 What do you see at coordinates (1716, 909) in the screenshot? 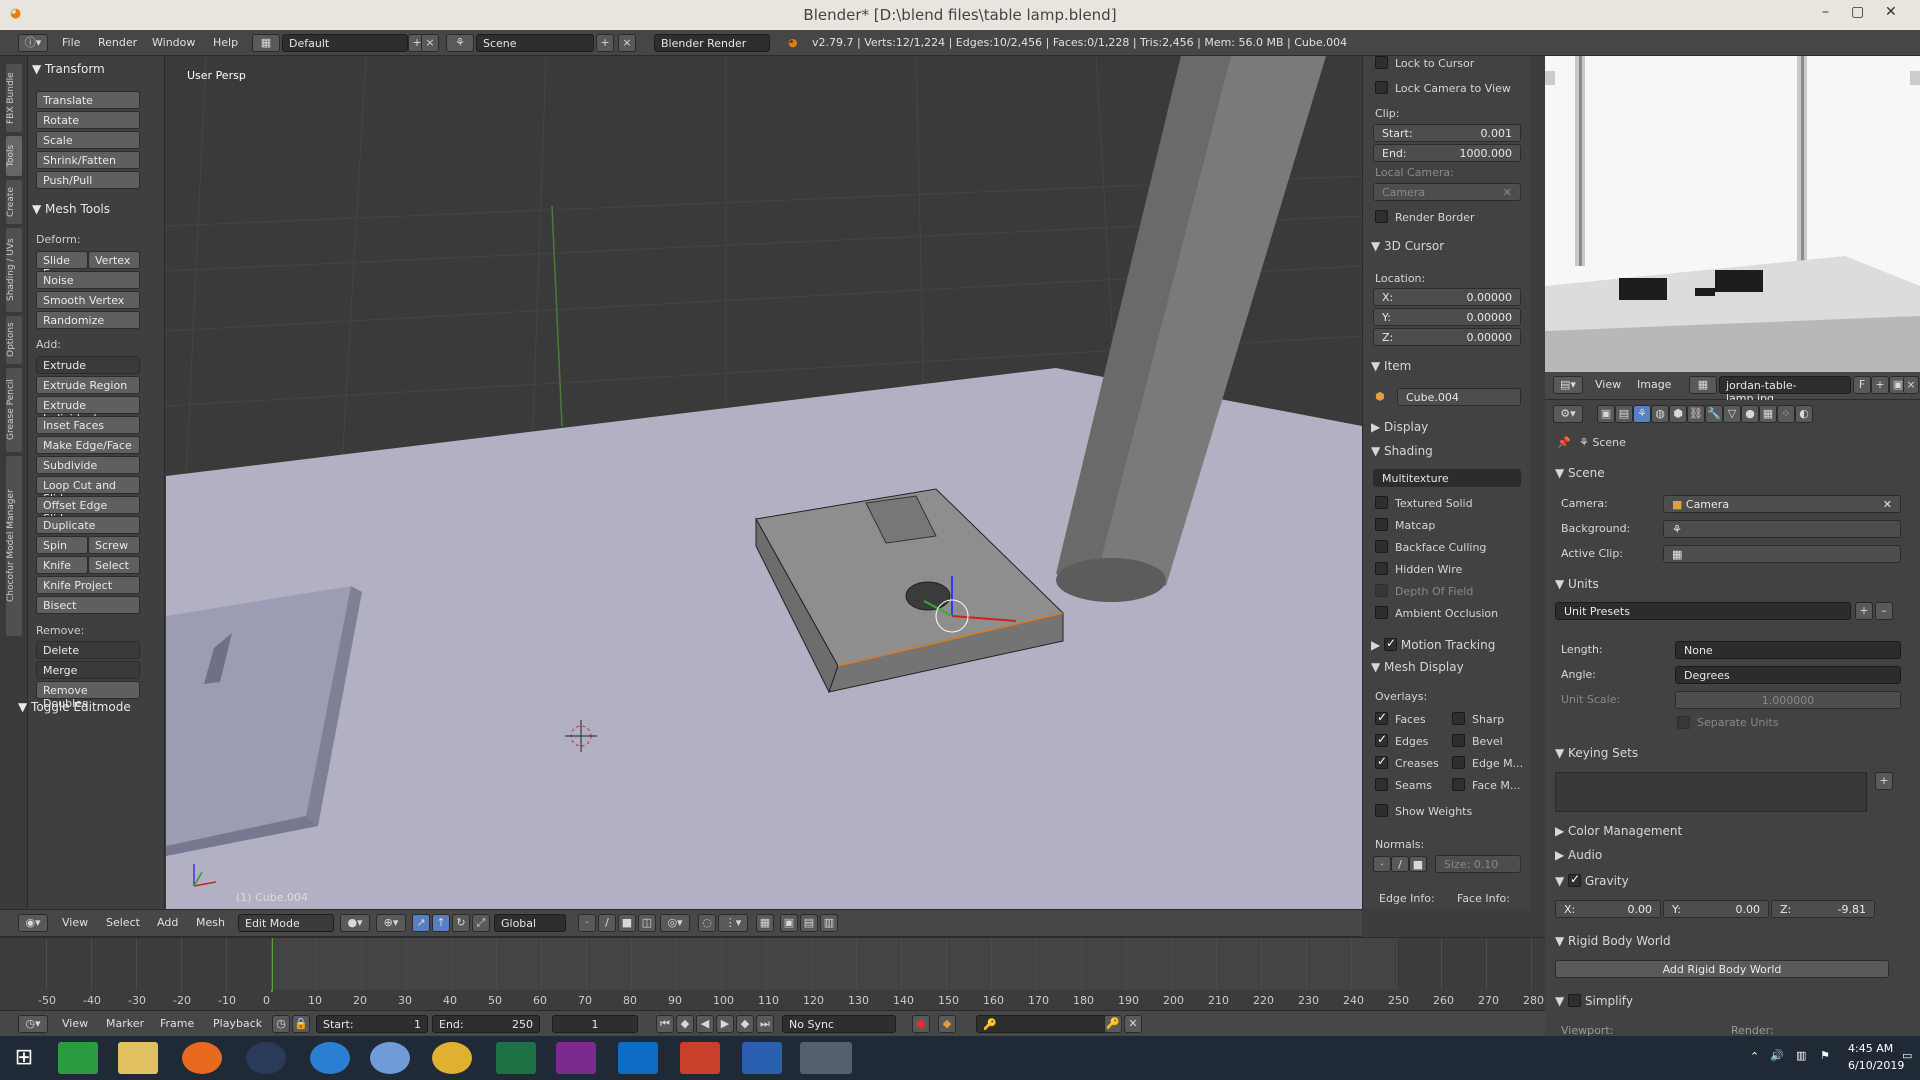
I see `gravity-y-field: Y: 0.00` at bounding box center [1716, 909].